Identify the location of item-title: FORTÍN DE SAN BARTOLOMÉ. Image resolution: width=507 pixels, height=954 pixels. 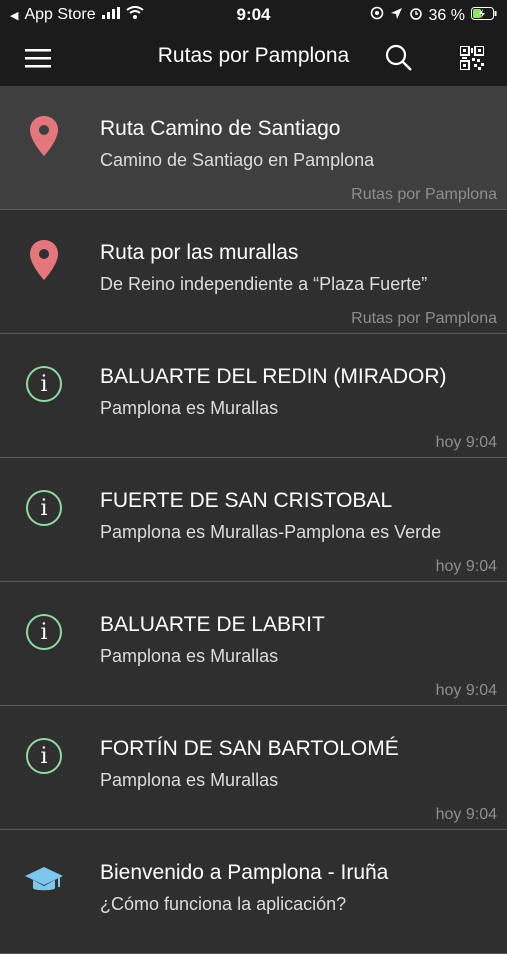
(249, 748).